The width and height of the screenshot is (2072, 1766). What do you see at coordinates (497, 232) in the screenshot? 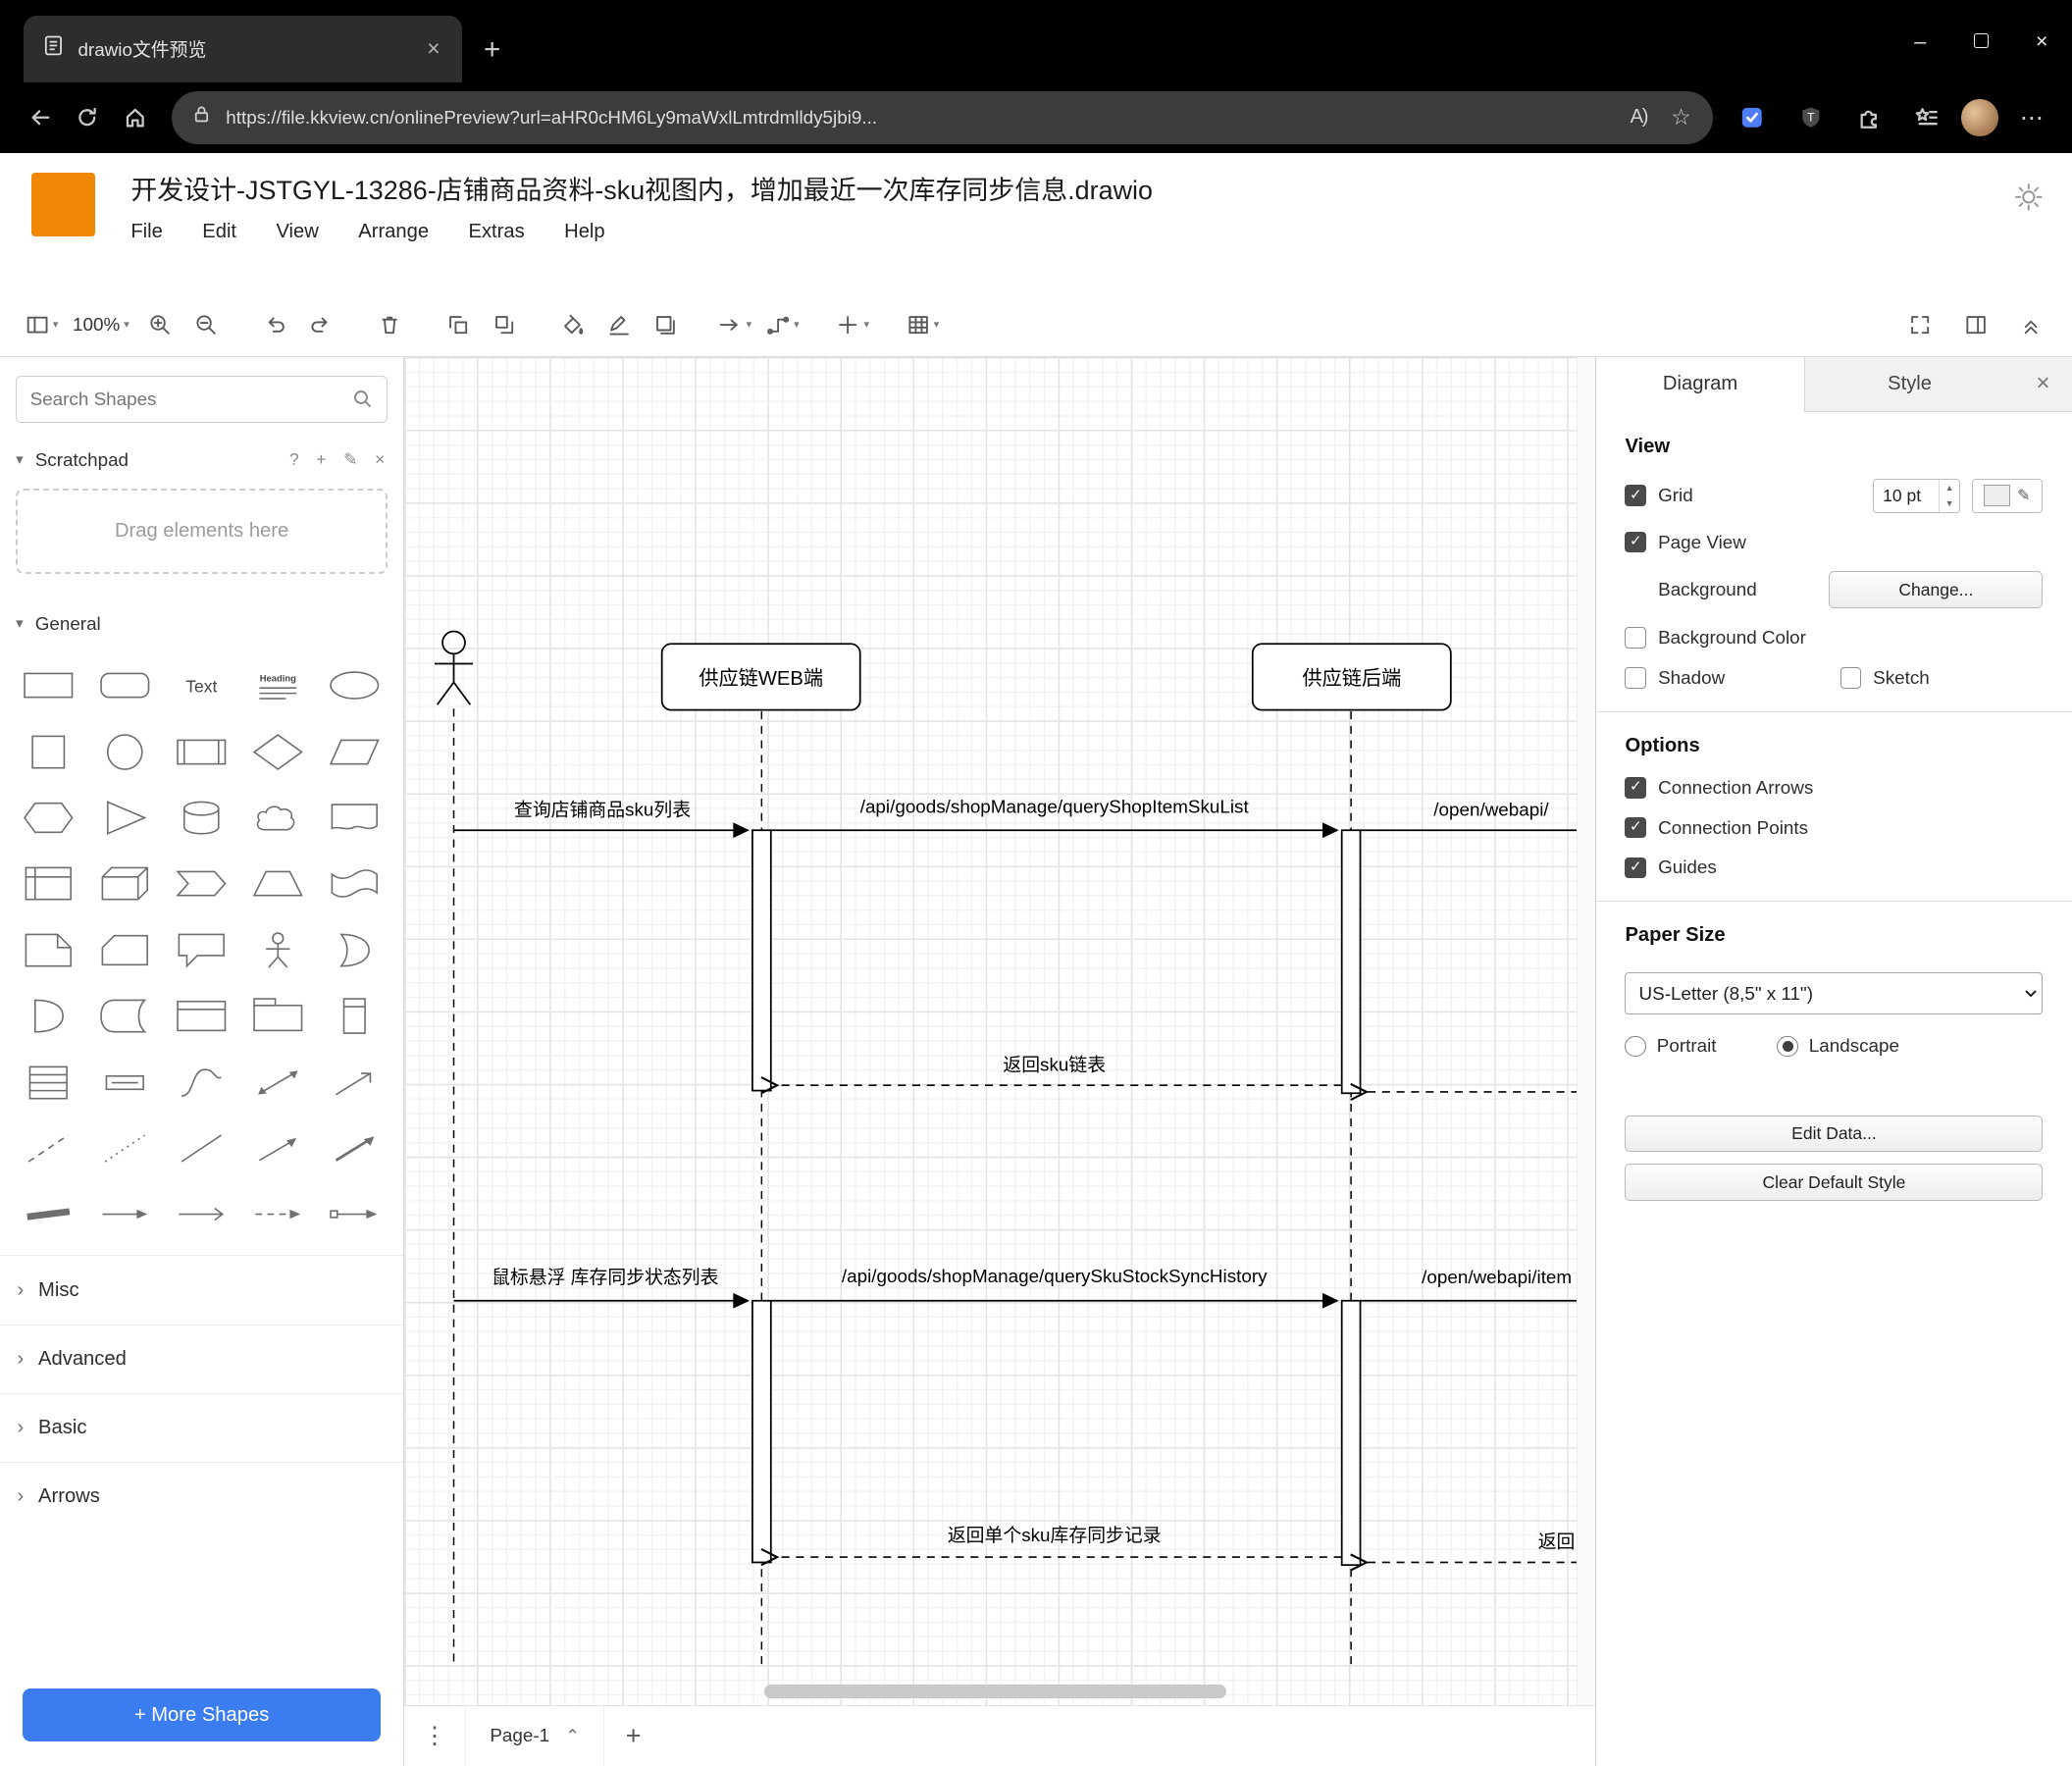
I see `menu-extras: Extras` at bounding box center [497, 232].